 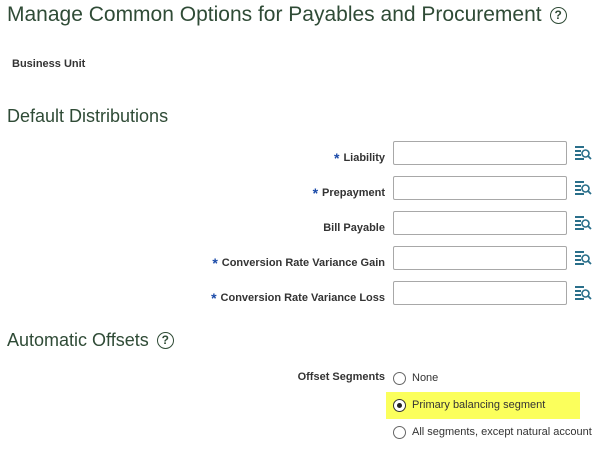 I want to click on conversion-rate-variance-gain-row: * Conversion Rate Variance Gain, so click(x=307, y=260).